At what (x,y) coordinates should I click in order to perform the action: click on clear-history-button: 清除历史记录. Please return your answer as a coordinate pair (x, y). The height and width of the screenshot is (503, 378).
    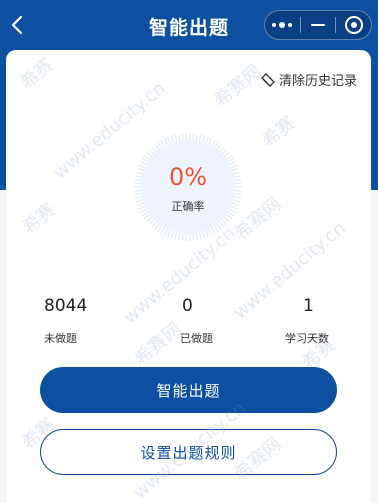
    Looking at the image, I should click on (309, 79).